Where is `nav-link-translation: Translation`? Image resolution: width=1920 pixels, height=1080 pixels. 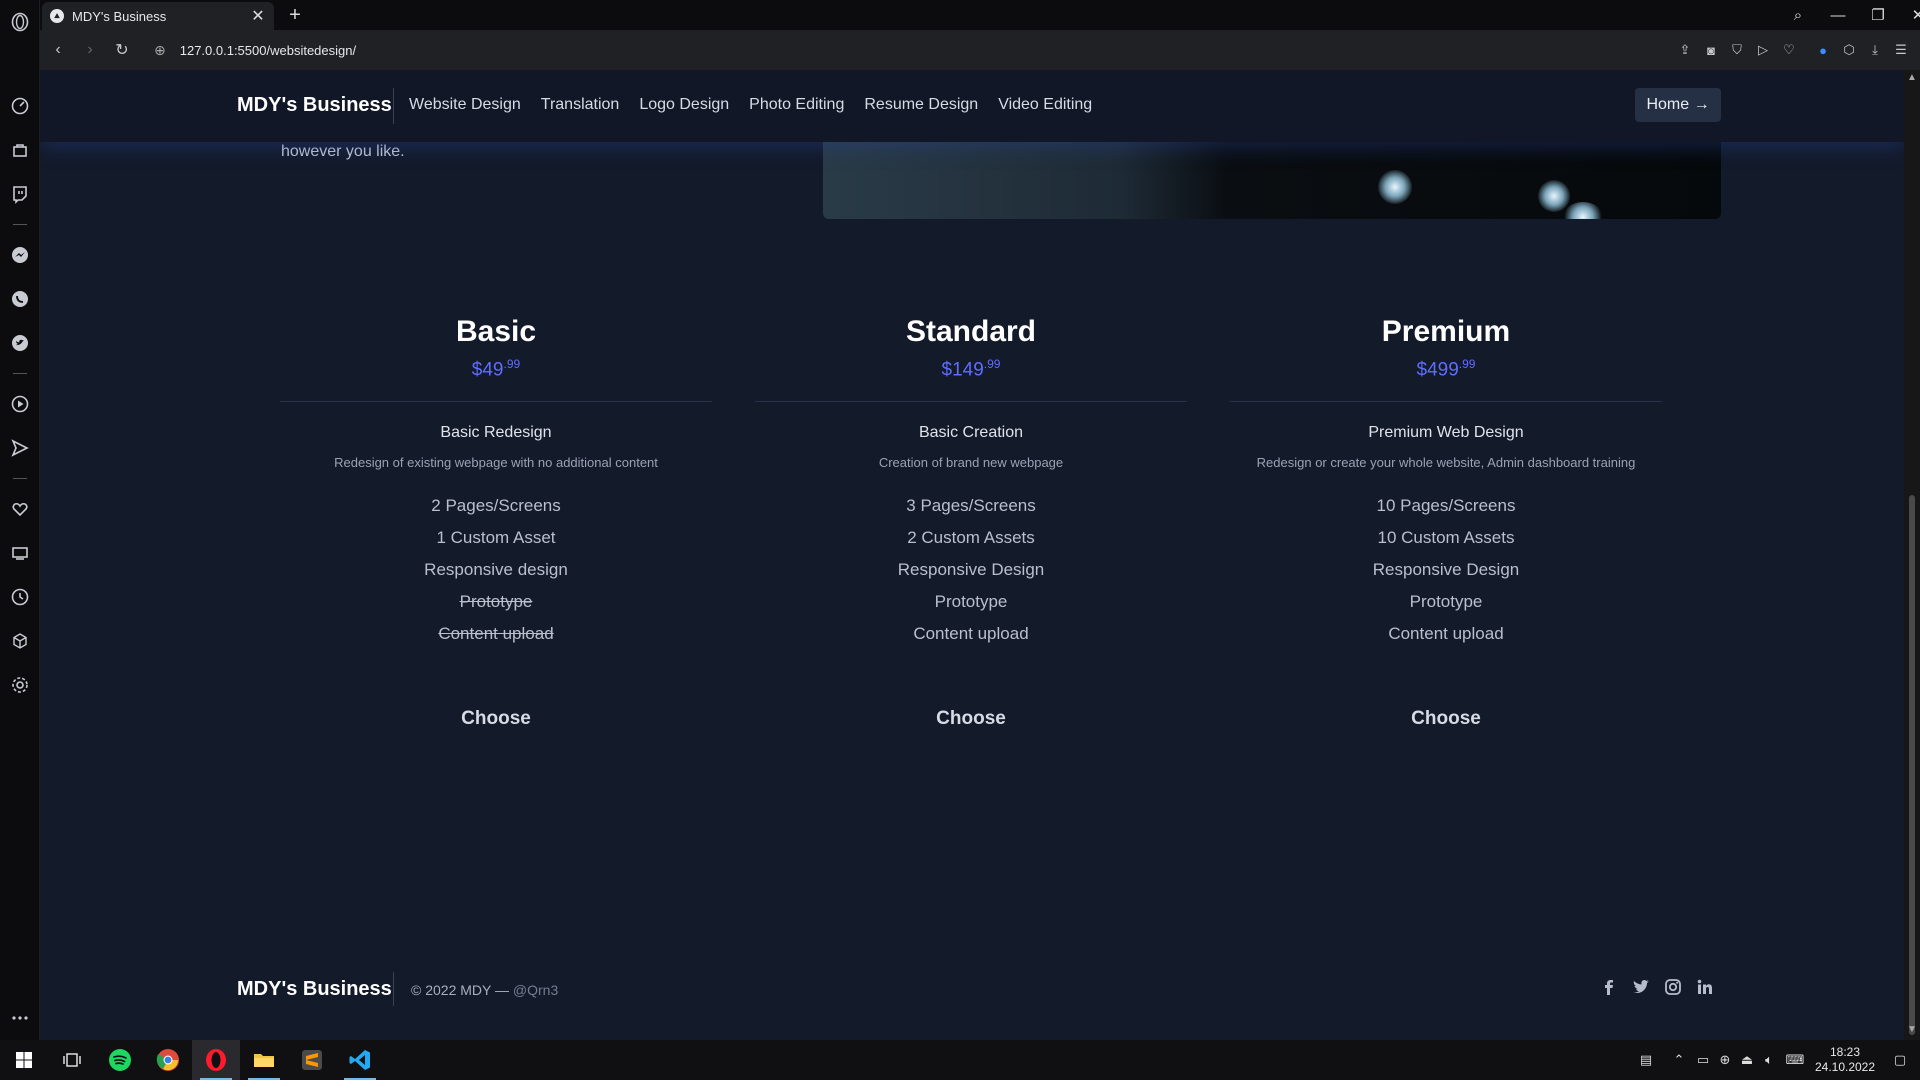
nav-link-translation: Translation is located at coordinates (580, 105).